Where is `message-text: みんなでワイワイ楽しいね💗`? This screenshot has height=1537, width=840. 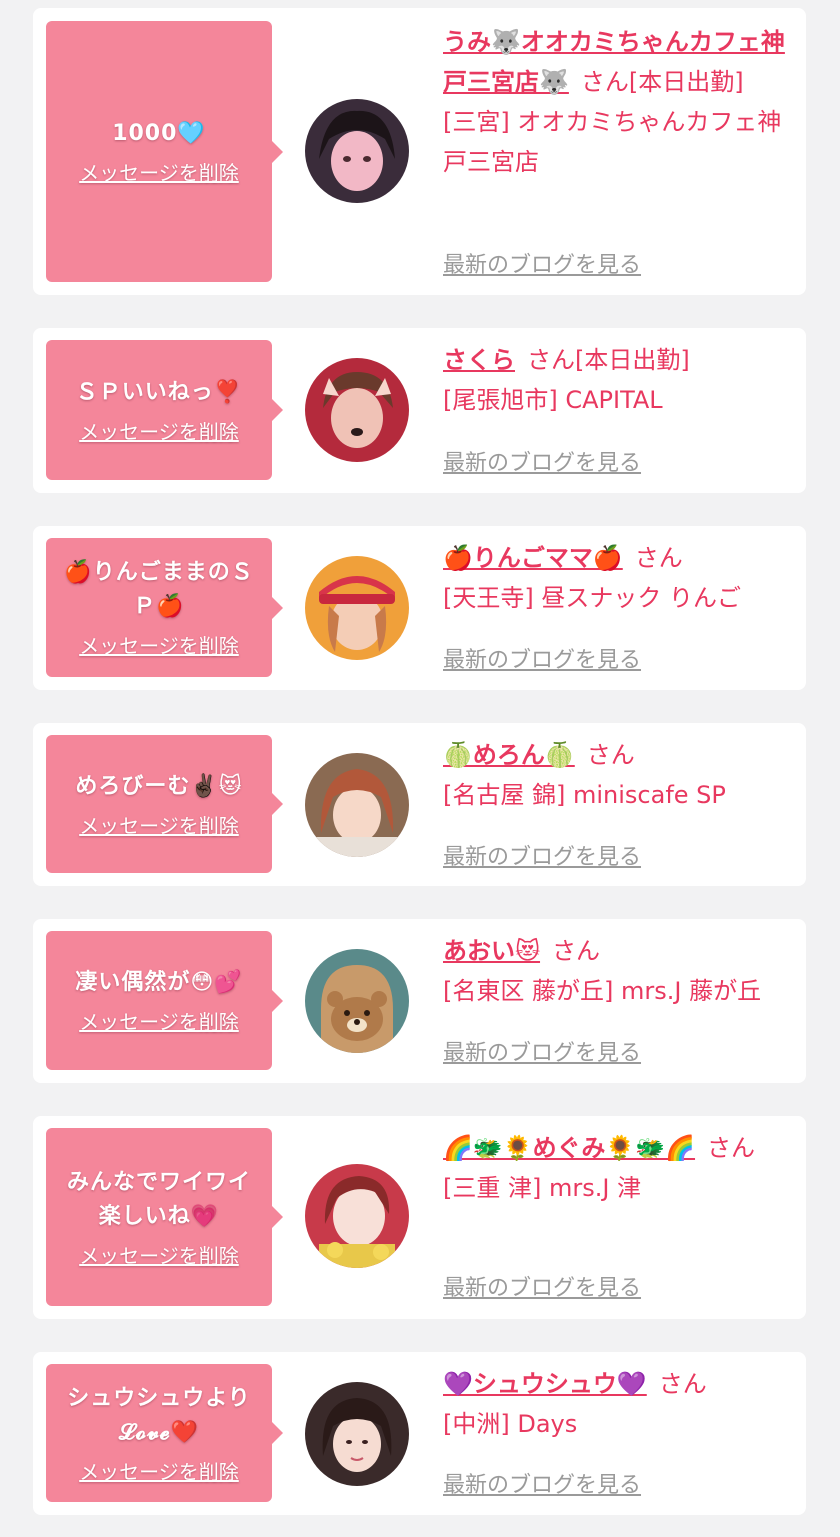 message-text: みんなでワイワイ楽しいね💗 is located at coordinates (158, 1199).